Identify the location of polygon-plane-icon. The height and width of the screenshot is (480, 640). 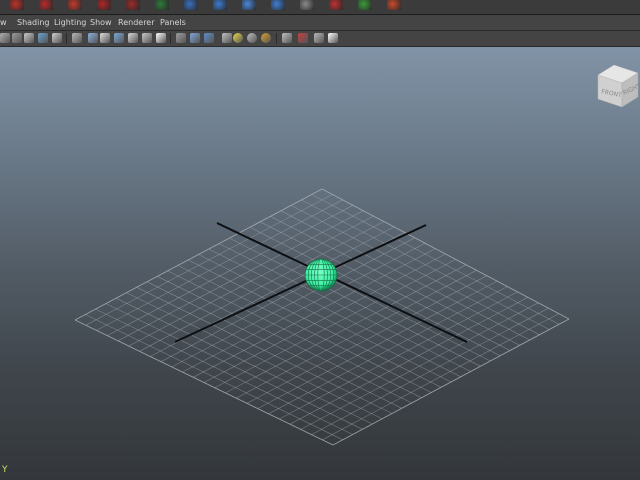
(278, 5).